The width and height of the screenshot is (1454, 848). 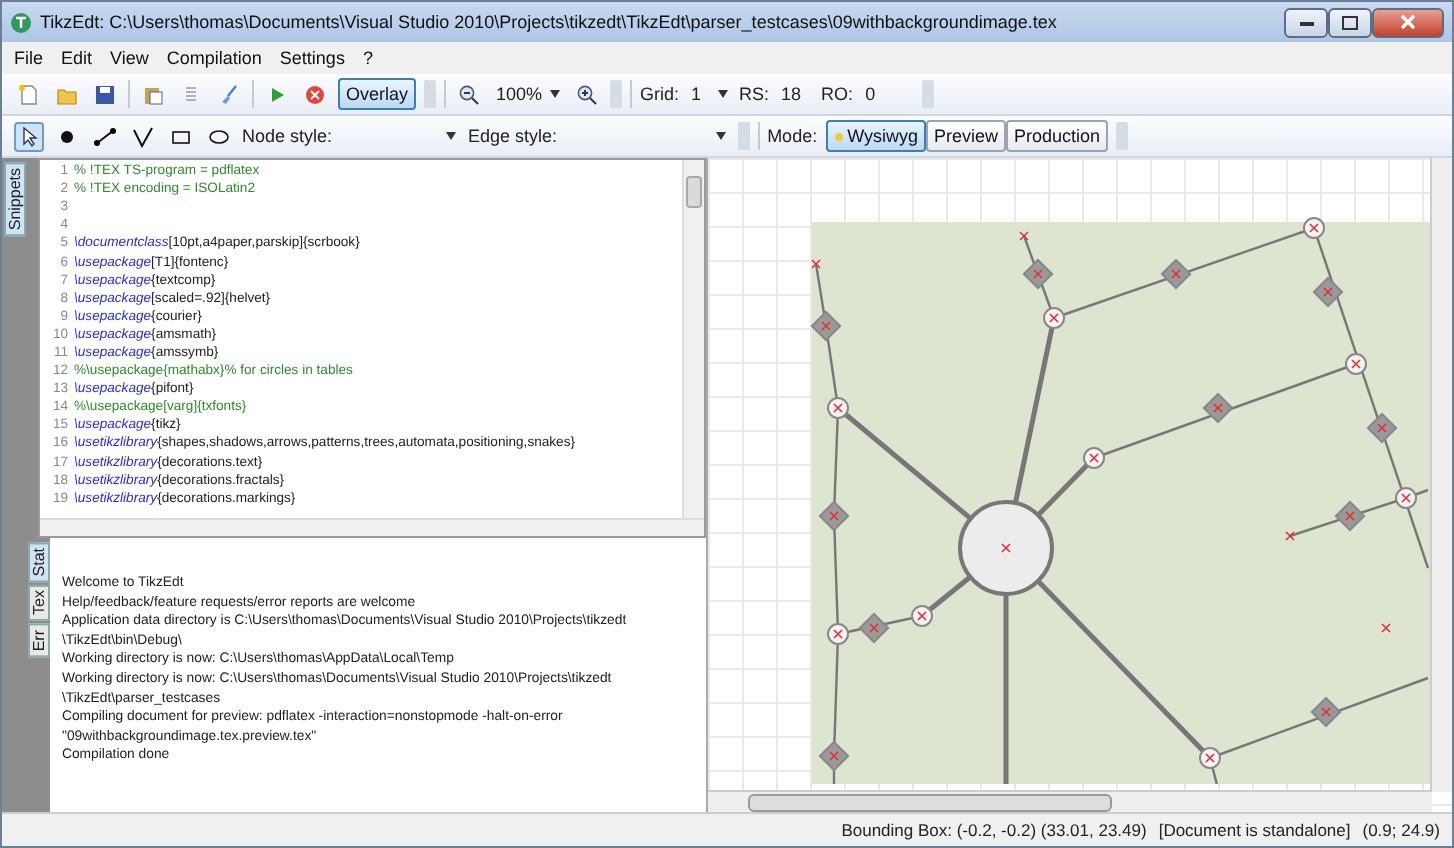 I want to click on grid-dropdown: 1, so click(x=709, y=94).